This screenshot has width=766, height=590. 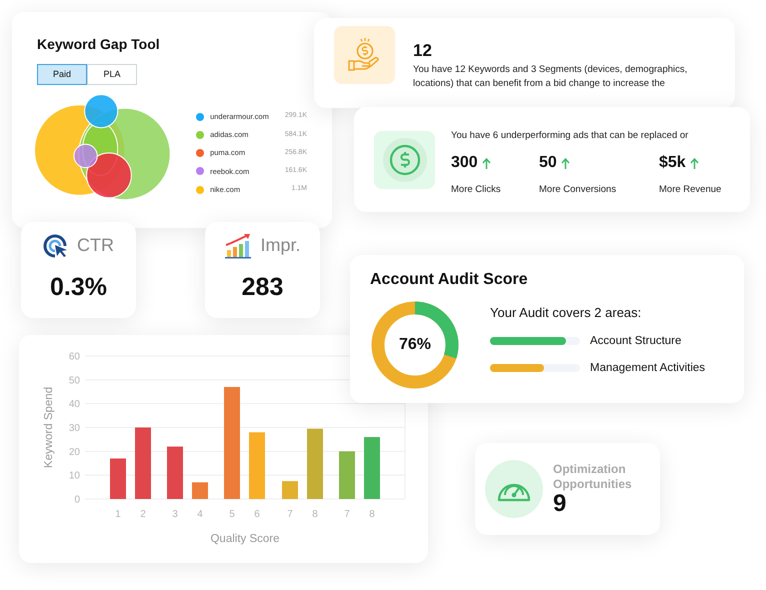 I want to click on y-tick-label: 50, so click(x=74, y=380).